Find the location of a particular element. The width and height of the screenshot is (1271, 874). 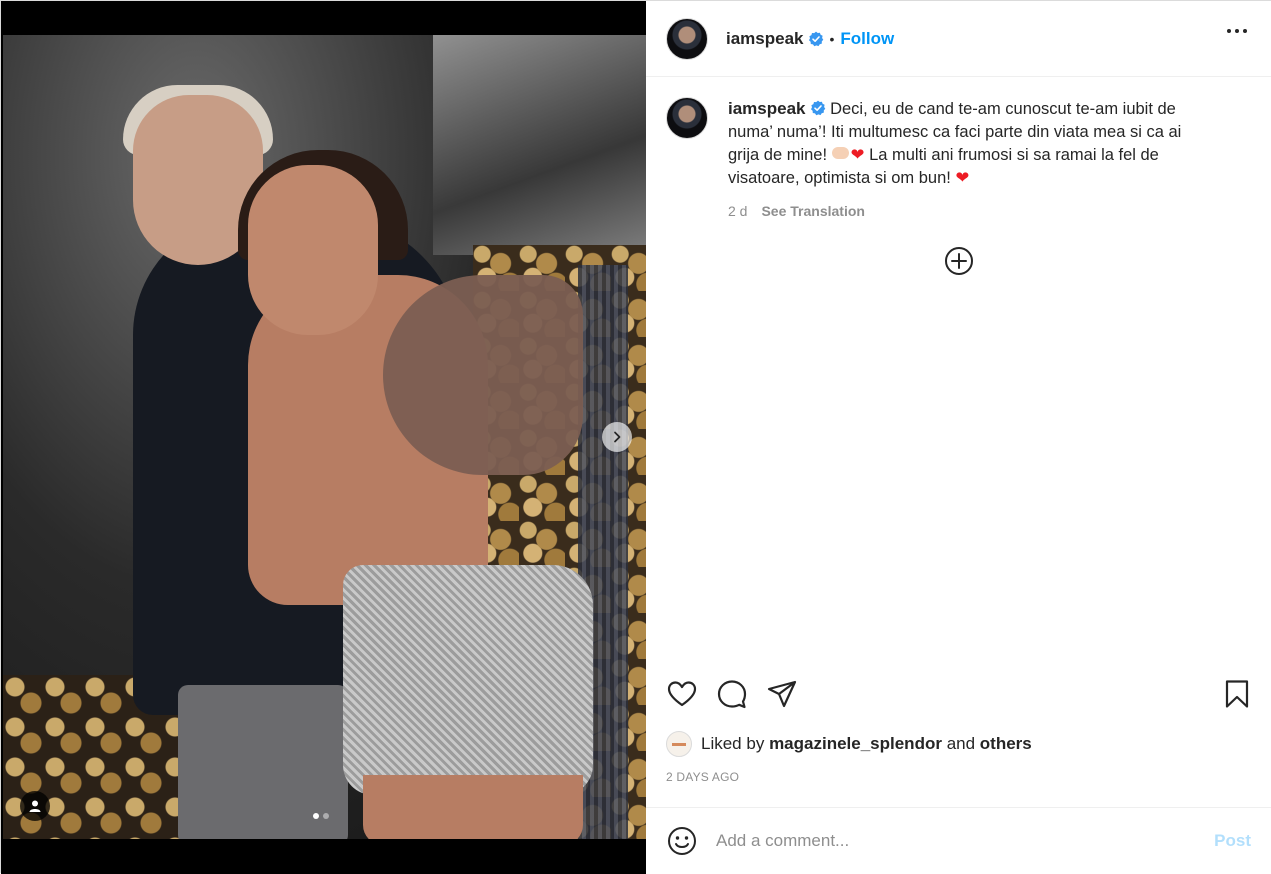

liked-by-user: magazinele_splendor is located at coordinates (855, 744).